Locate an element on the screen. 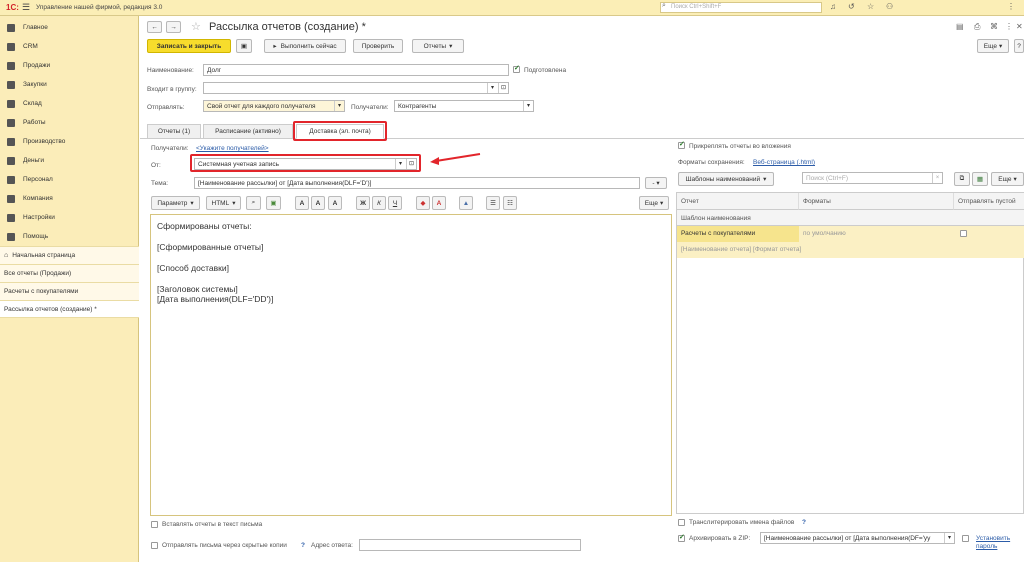 This screenshot has width=1024, height=562. password-checkbox is located at coordinates (965, 538).